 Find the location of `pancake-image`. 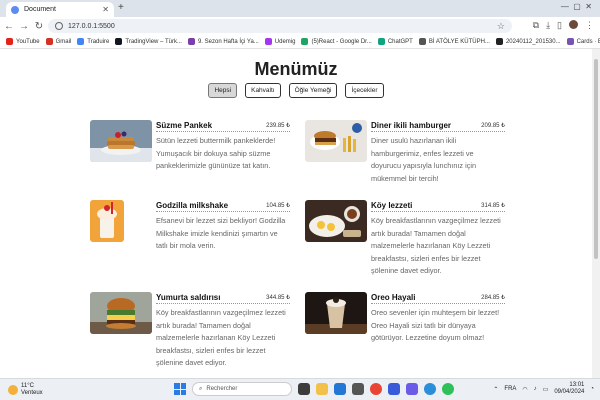

pancake-image is located at coordinates (121, 141).